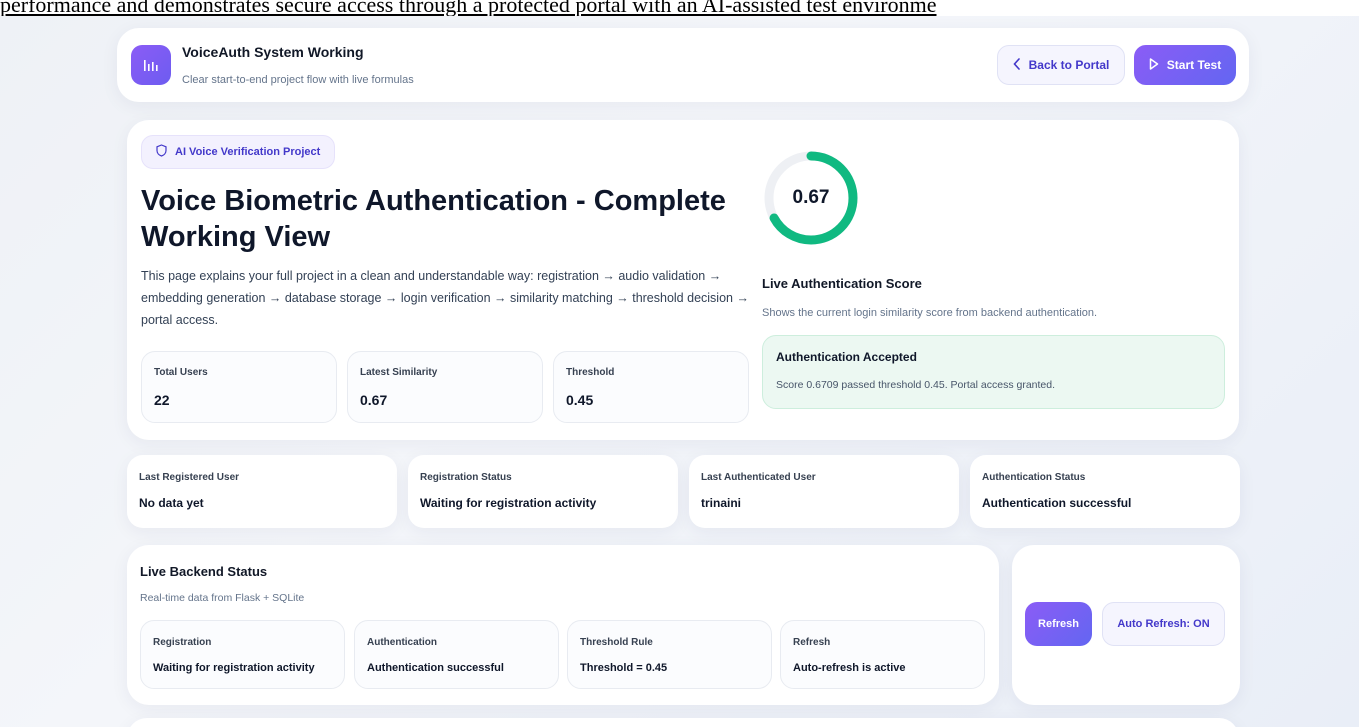 Image resolution: width=1359 pixels, height=727 pixels. I want to click on backend-item-threshold-rule: Threshold Rule Threshold = 0.45, so click(669, 654).